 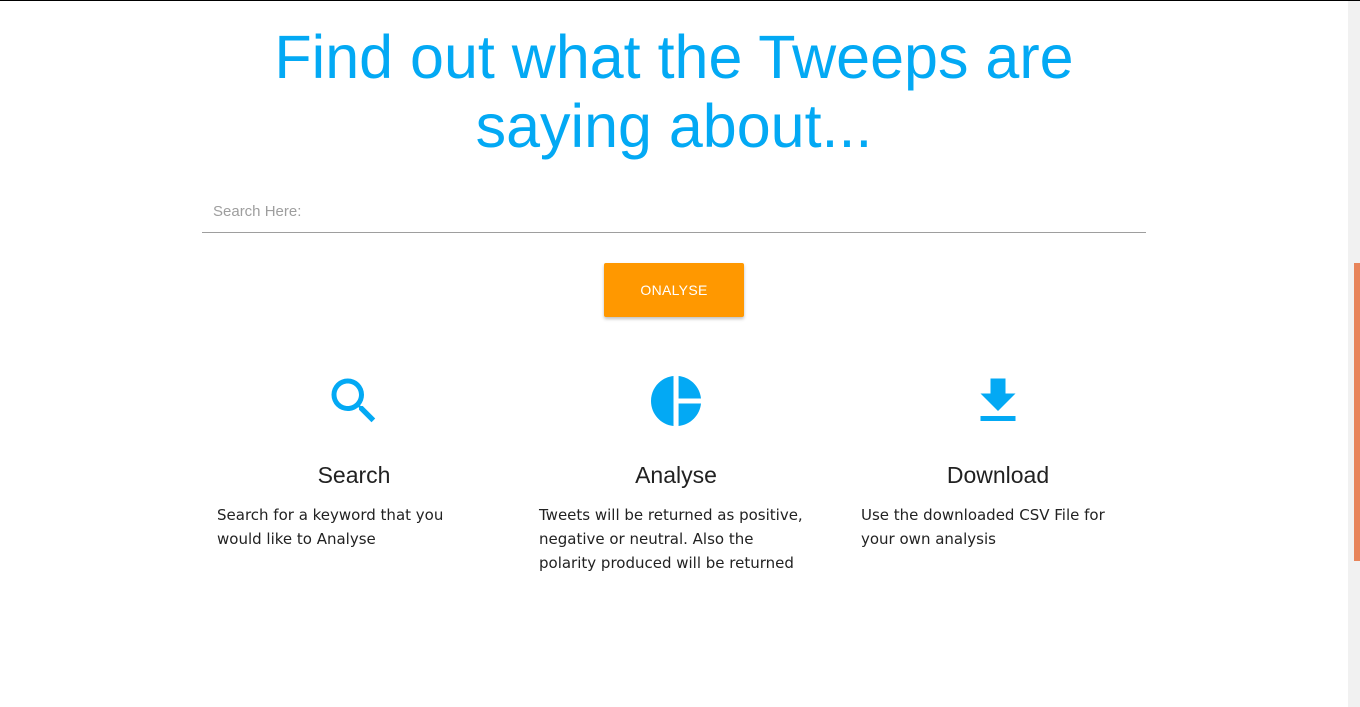 What do you see at coordinates (998, 475) in the screenshot?
I see `feature-heading: Download` at bounding box center [998, 475].